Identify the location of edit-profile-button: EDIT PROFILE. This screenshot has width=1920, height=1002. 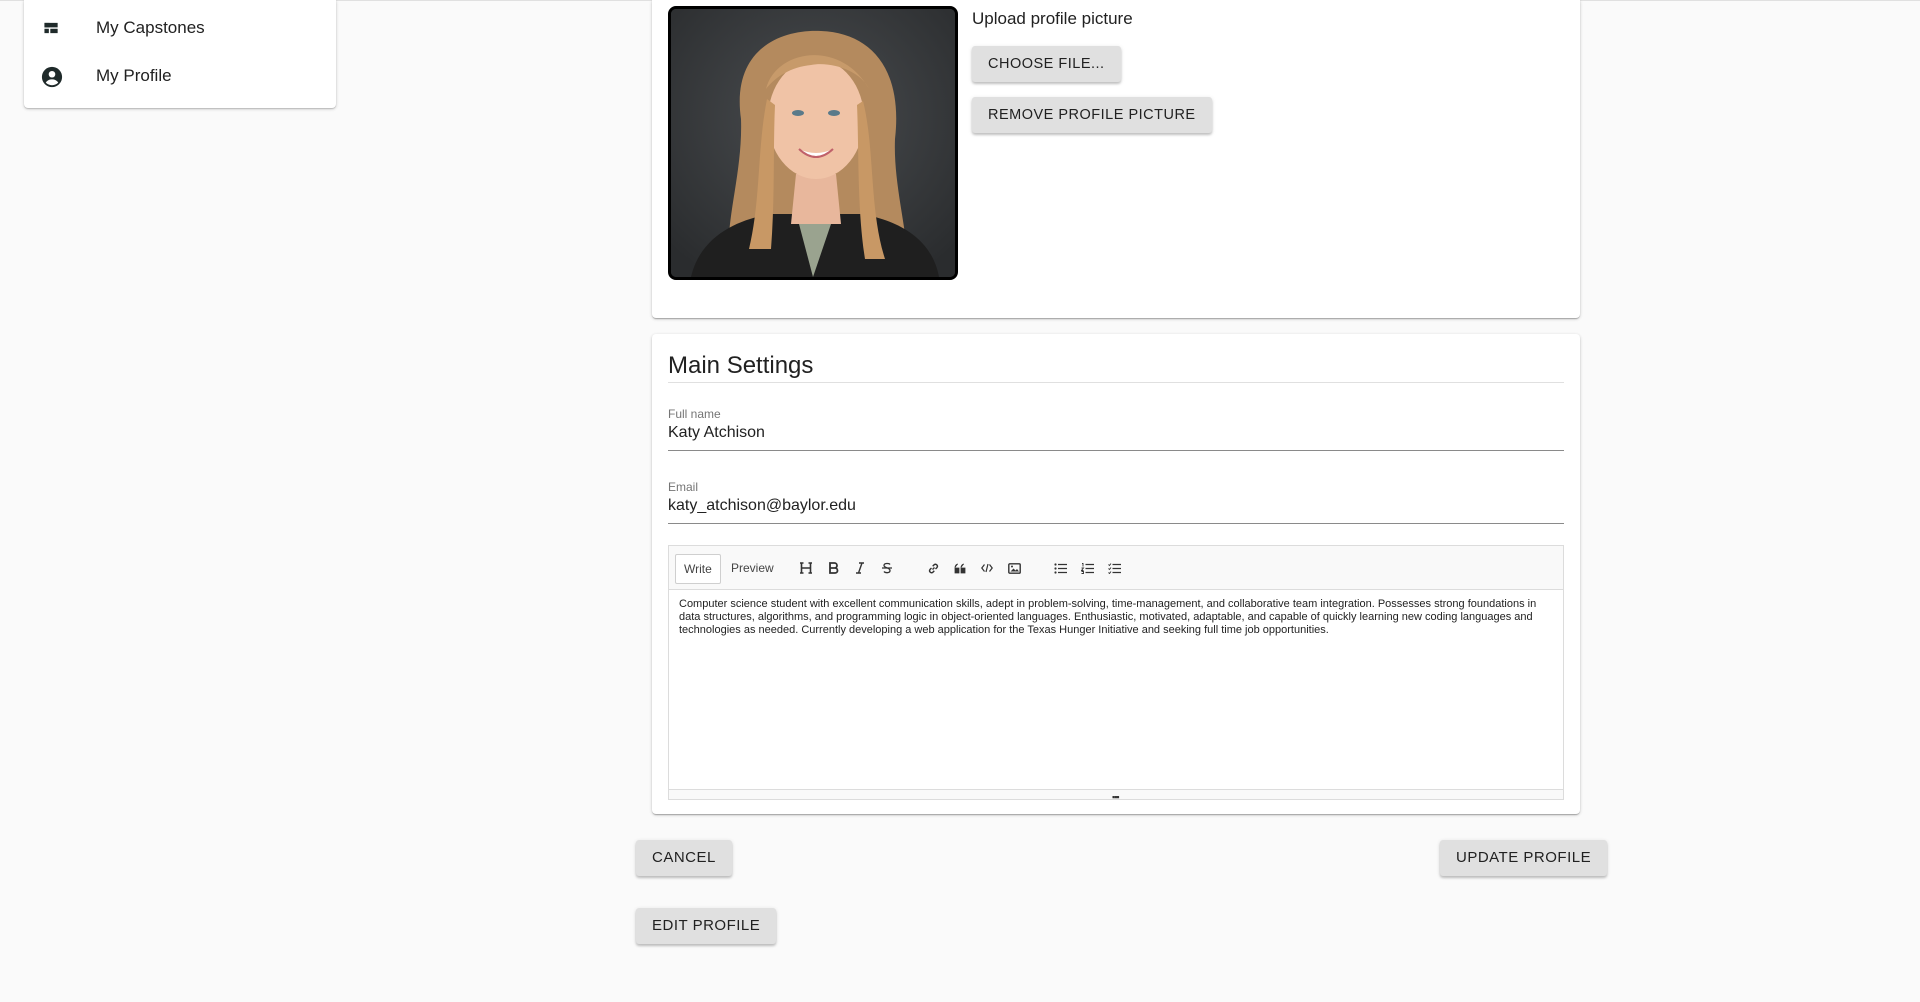
(706, 926).